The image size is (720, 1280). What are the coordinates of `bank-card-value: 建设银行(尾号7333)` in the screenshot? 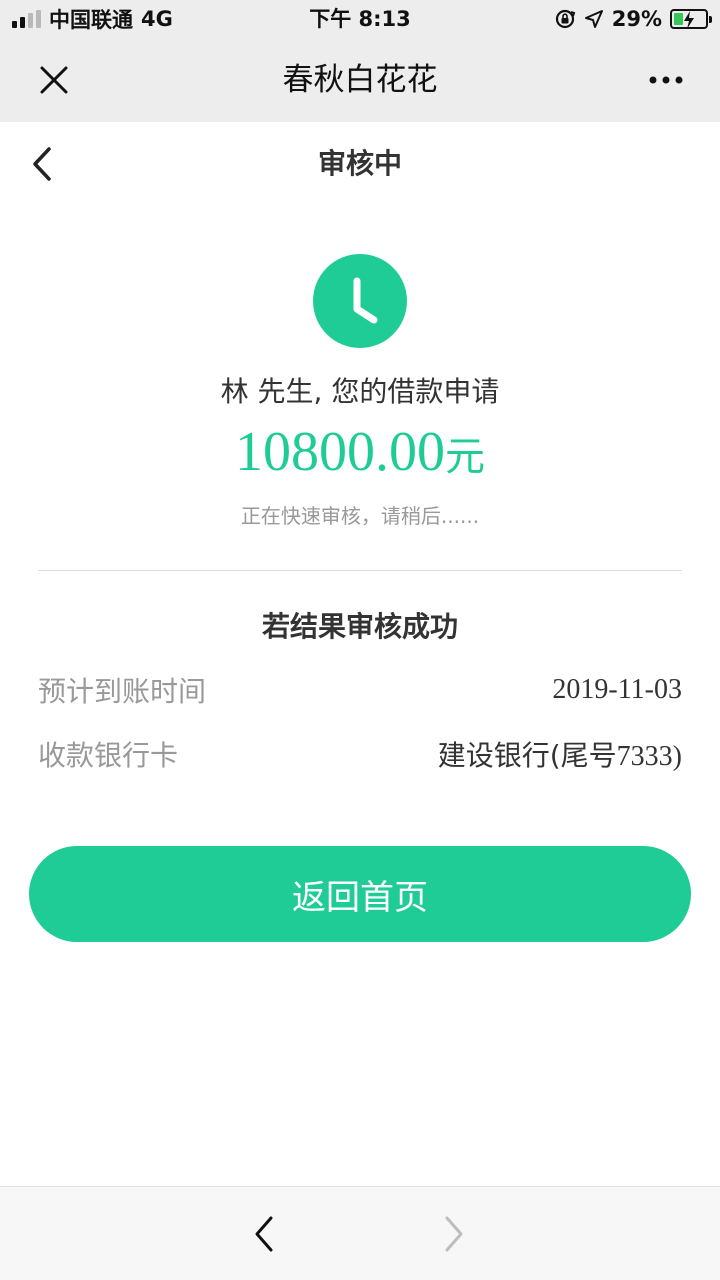 It's located at (560, 754).